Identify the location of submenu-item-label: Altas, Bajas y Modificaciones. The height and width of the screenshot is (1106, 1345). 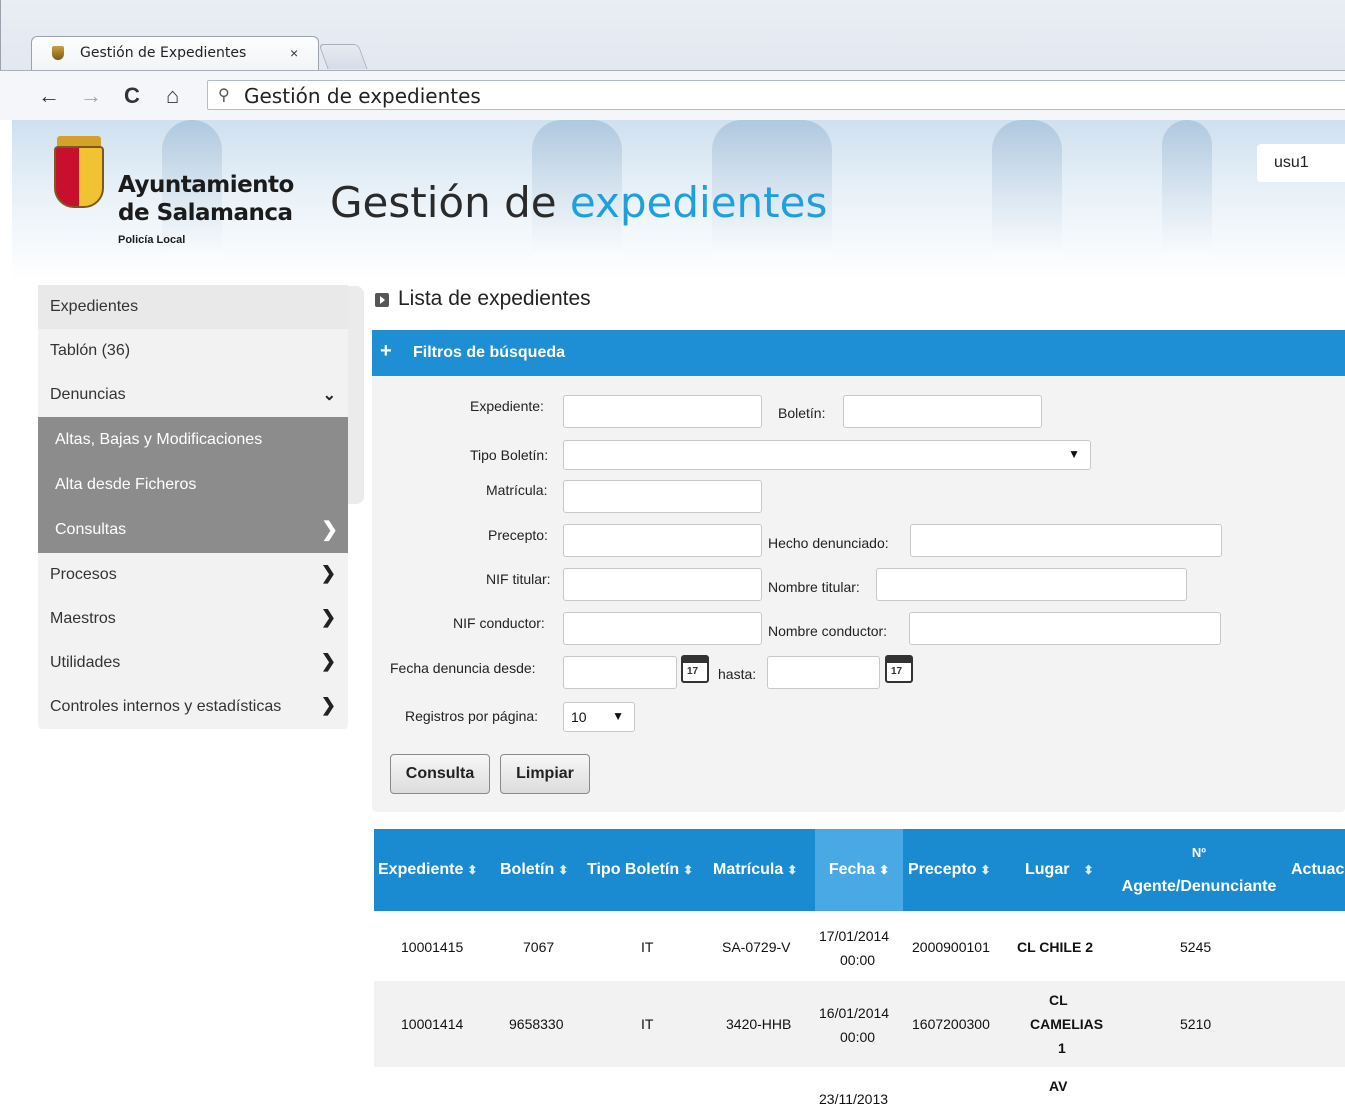
(159, 439).